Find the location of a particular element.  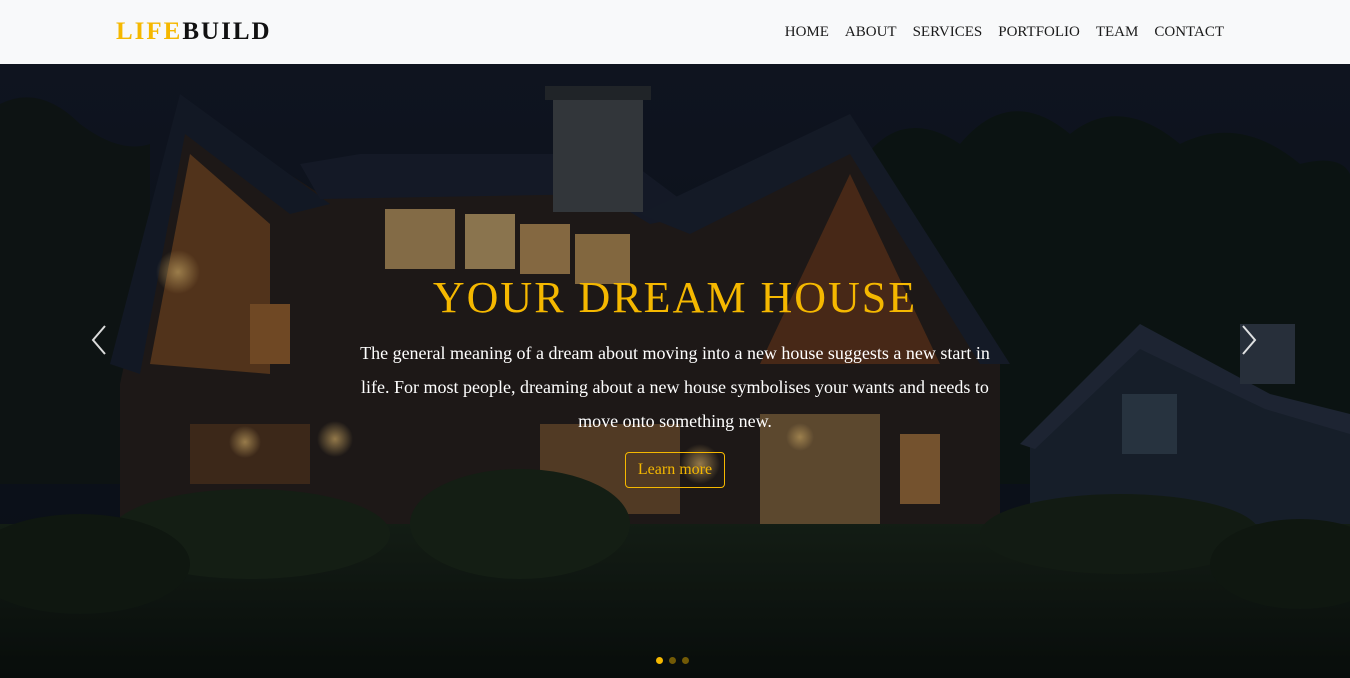

carousel-indicators is located at coordinates (672, 660).